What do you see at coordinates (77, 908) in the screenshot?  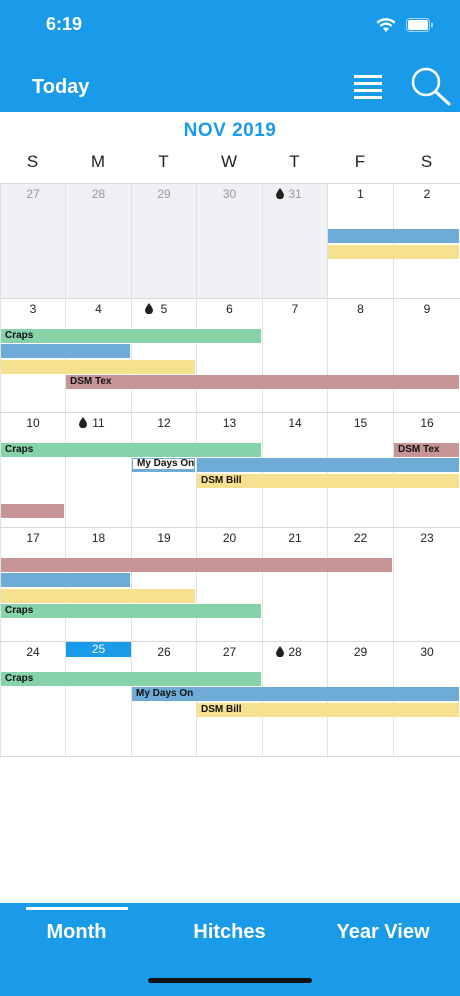 I see `active-tab-indicator` at bounding box center [77, 908].